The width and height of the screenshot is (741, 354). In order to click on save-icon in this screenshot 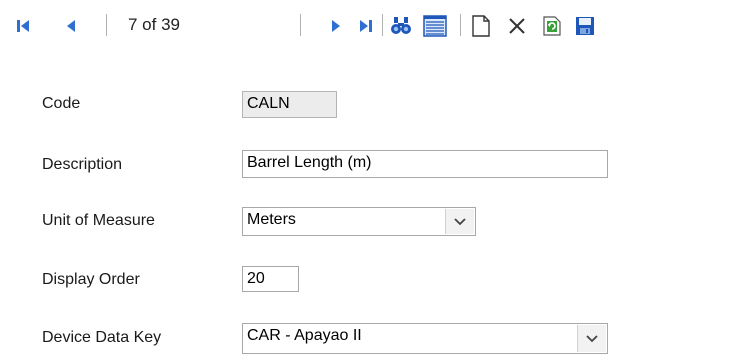, I will do `click(585, 26)`.